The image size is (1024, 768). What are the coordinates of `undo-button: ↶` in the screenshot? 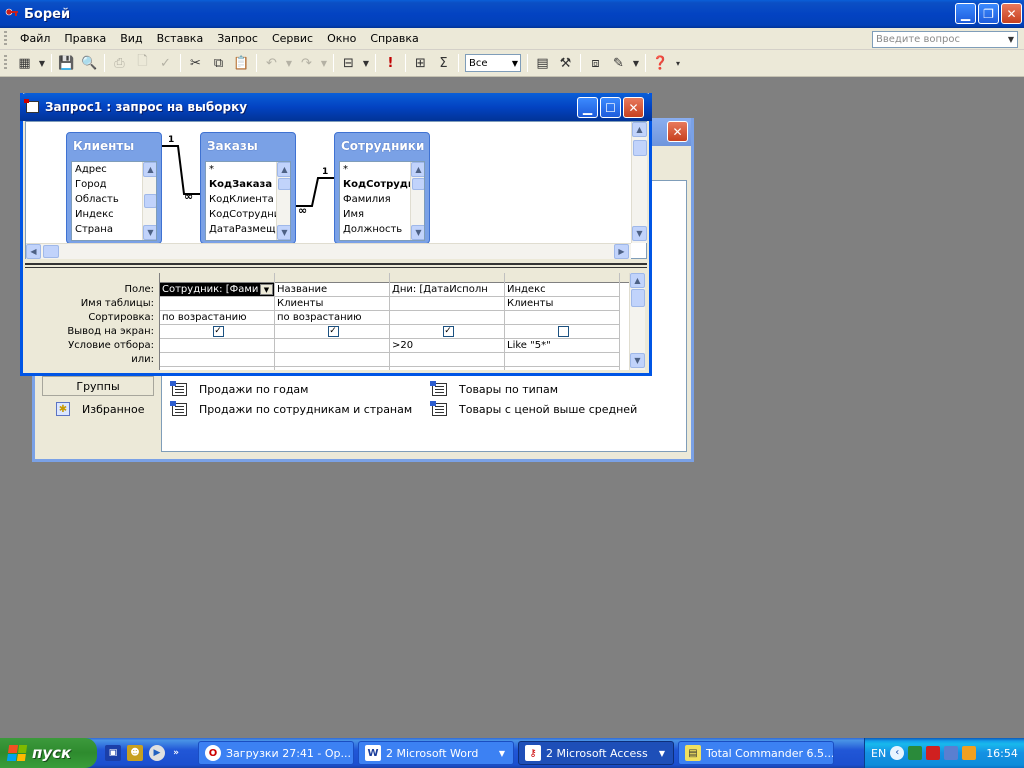 It's located at (271, 63).